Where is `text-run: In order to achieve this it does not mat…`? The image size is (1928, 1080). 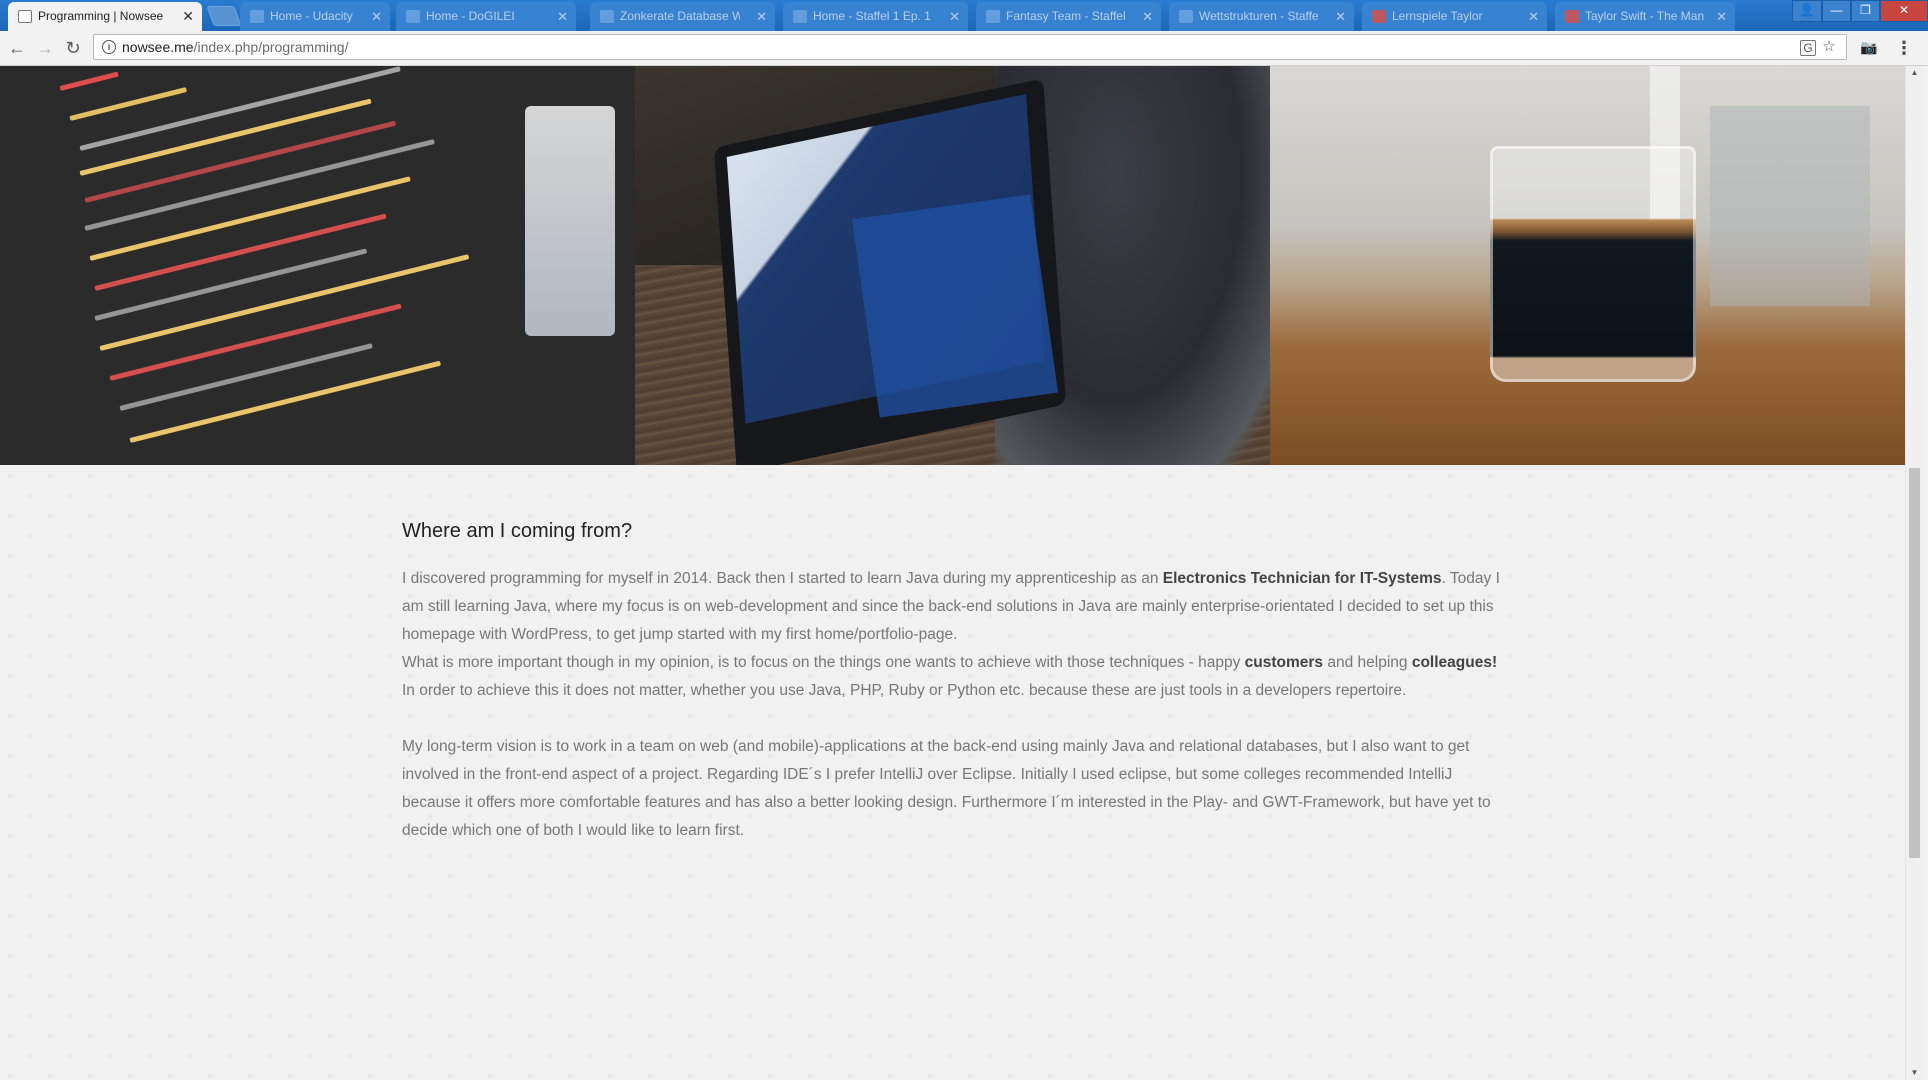 text-run: In order to achieve this it does not mat… is located at coordinates (904, 690).